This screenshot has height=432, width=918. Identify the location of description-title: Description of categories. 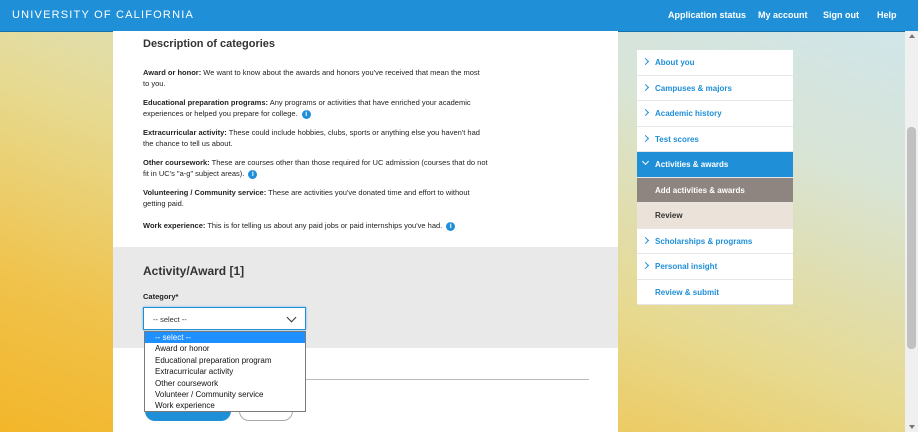
(209, 44).